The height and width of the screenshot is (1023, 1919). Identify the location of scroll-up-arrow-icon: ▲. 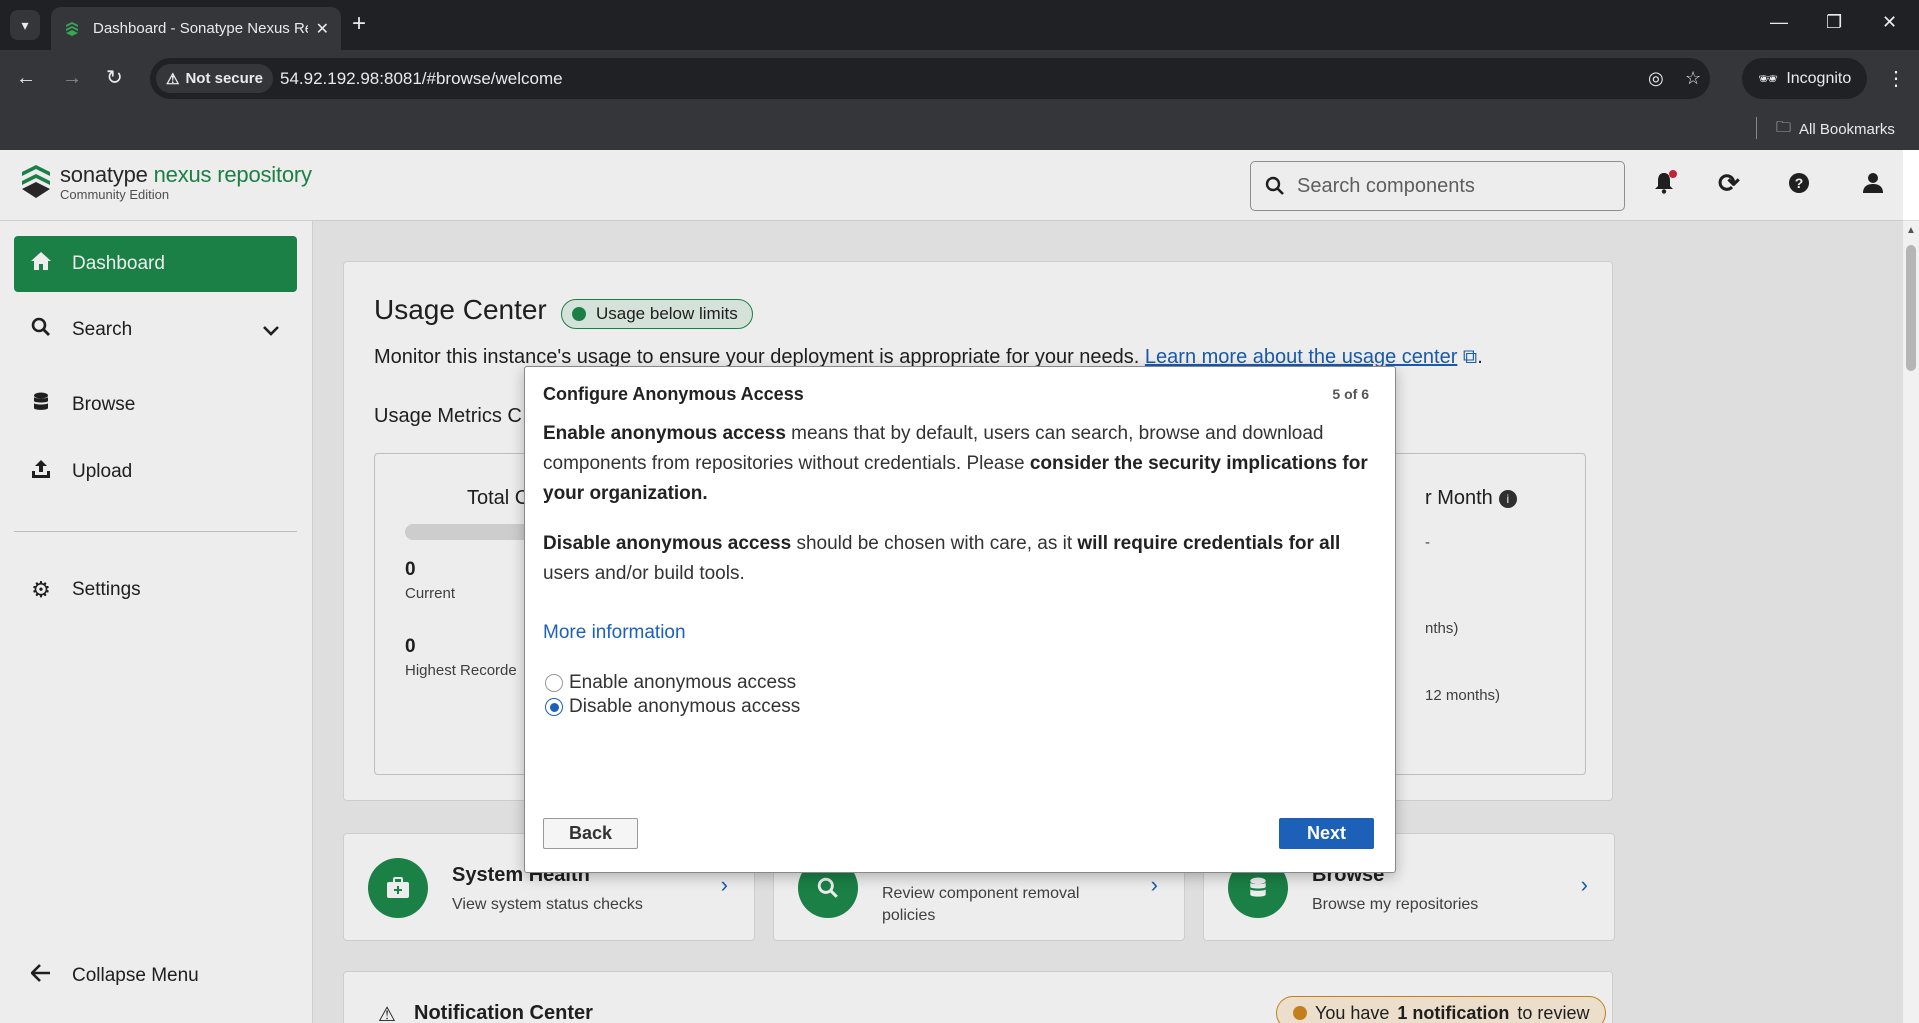
(1911, 230).